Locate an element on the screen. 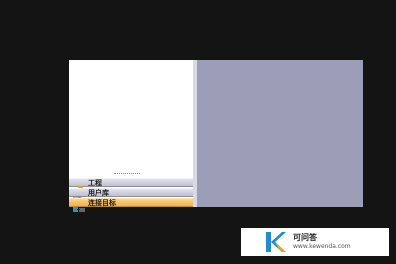 This screenshot has height=264, width=396. nav-label-user-library: 用户库 is located at coordinates (98, 192).